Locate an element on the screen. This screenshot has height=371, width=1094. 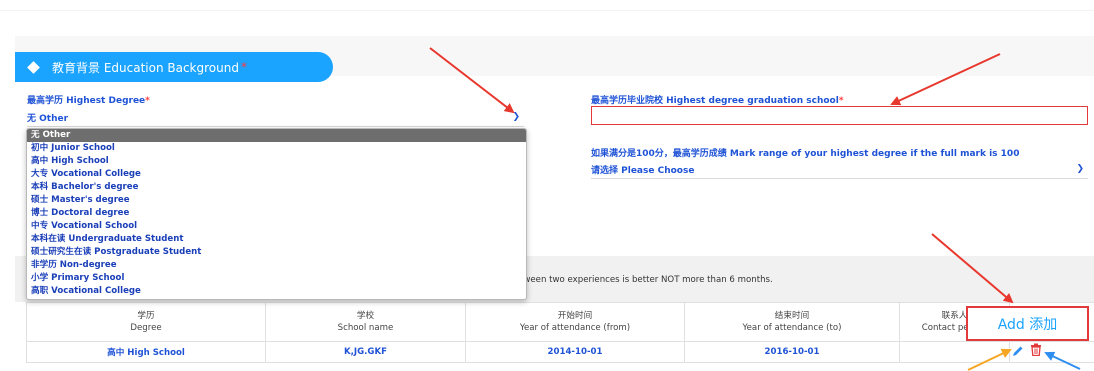
header-degree: 学历 Degree is located at coordinates (146, 322).